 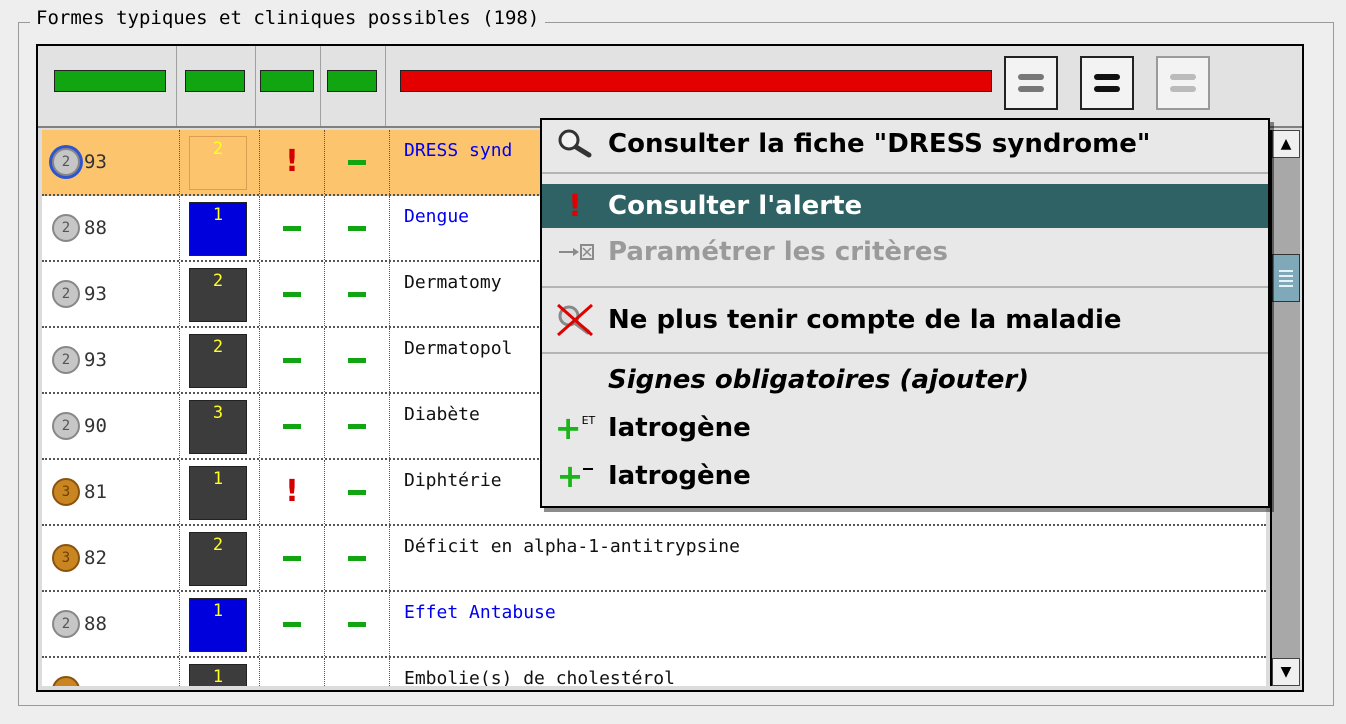 I want to click on menu-heading-mandatory-signs: Signes obligatoires (ajouter), so click(x=905, y=380).